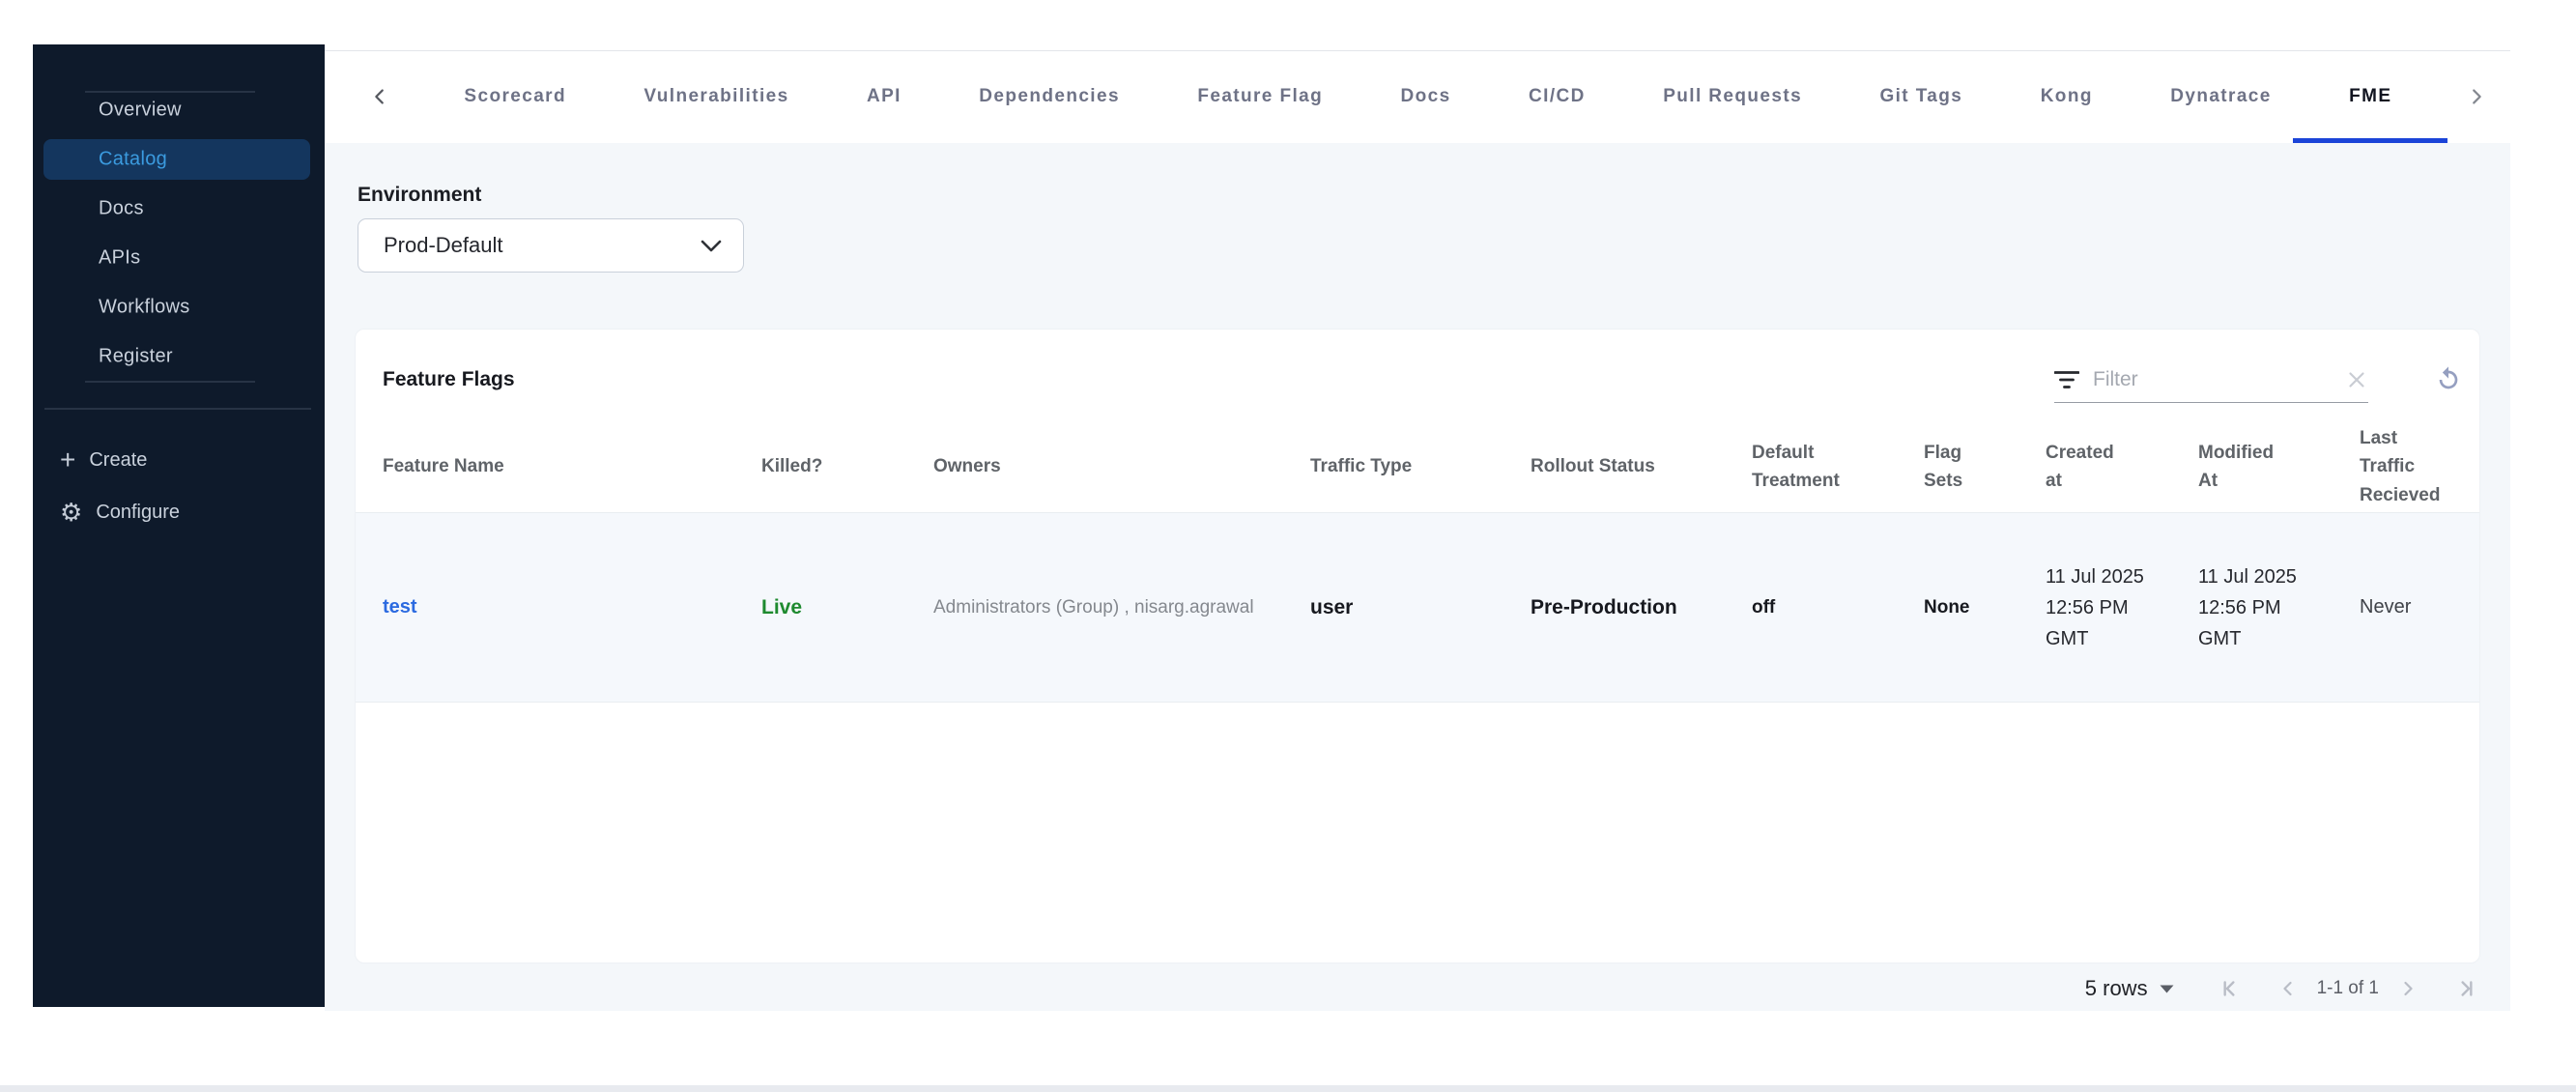  I want to click on sidebar-configure-button: ⚙ Configure, so click(120, 512).